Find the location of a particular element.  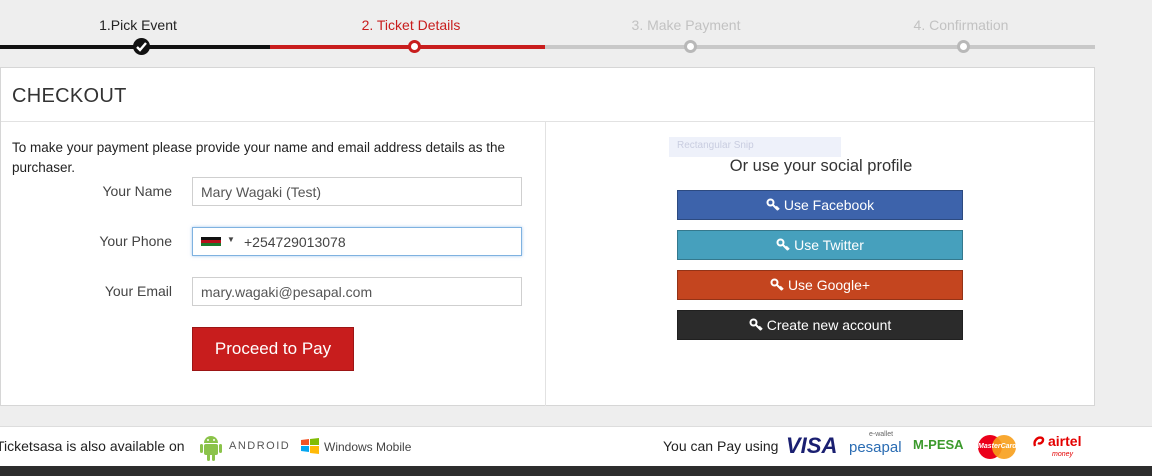

step-pick-event: 1.Pick Event is located at coordinates (138, 25).